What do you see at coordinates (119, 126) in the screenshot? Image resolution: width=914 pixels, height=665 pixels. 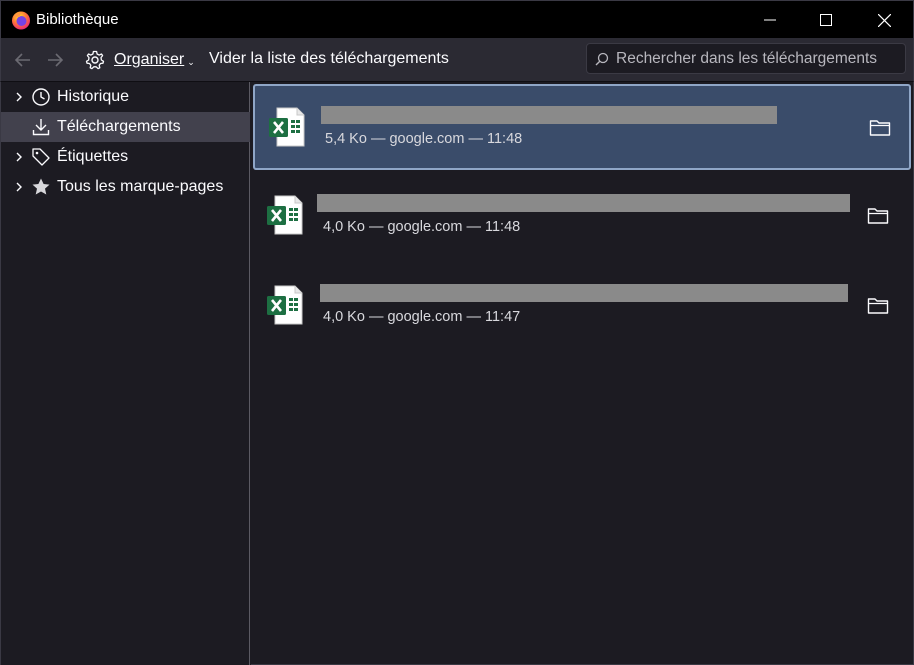 I see `sidebar-item-label: Téléchargements` at bounding box center [119, 126].